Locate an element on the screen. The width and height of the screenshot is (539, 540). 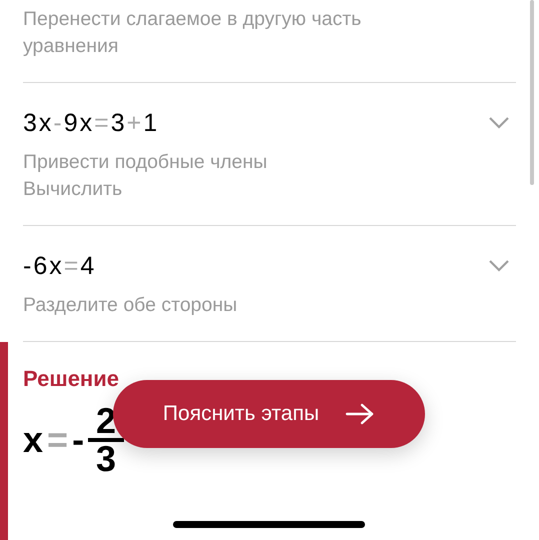
step-description: Вычислить is located at coordinates (73, 189).